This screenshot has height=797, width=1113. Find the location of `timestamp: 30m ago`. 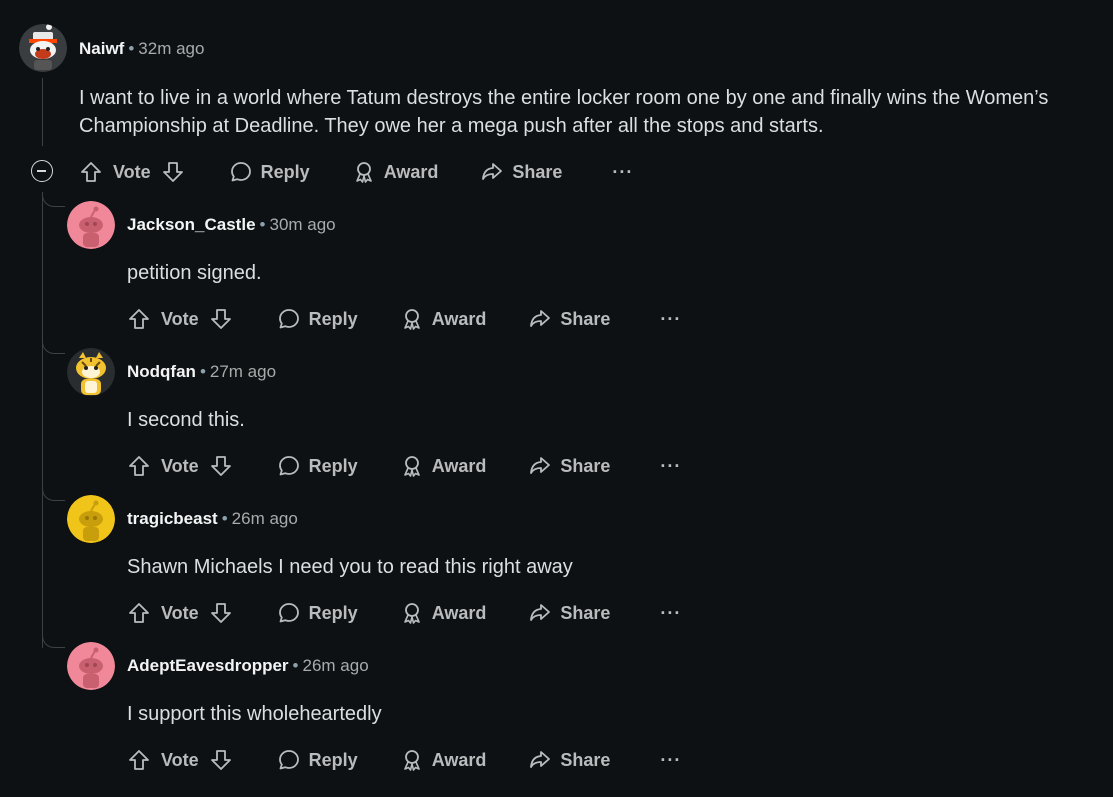

timestamp: 30m ago is located at coordinates (302, 224).